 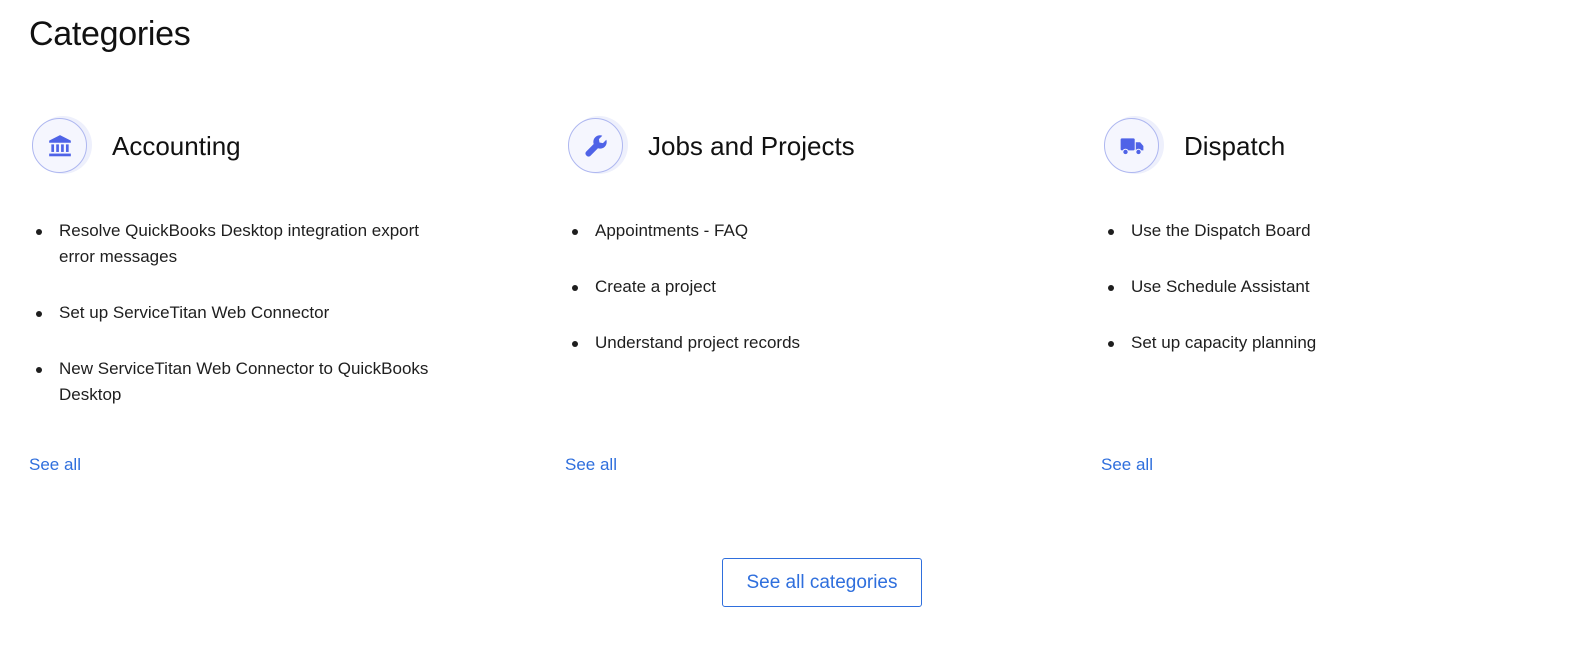 What do you see at coordinates (249, 147) in the screenshot?
I see `category-header: Accounting` at bounding box center [249, 147].